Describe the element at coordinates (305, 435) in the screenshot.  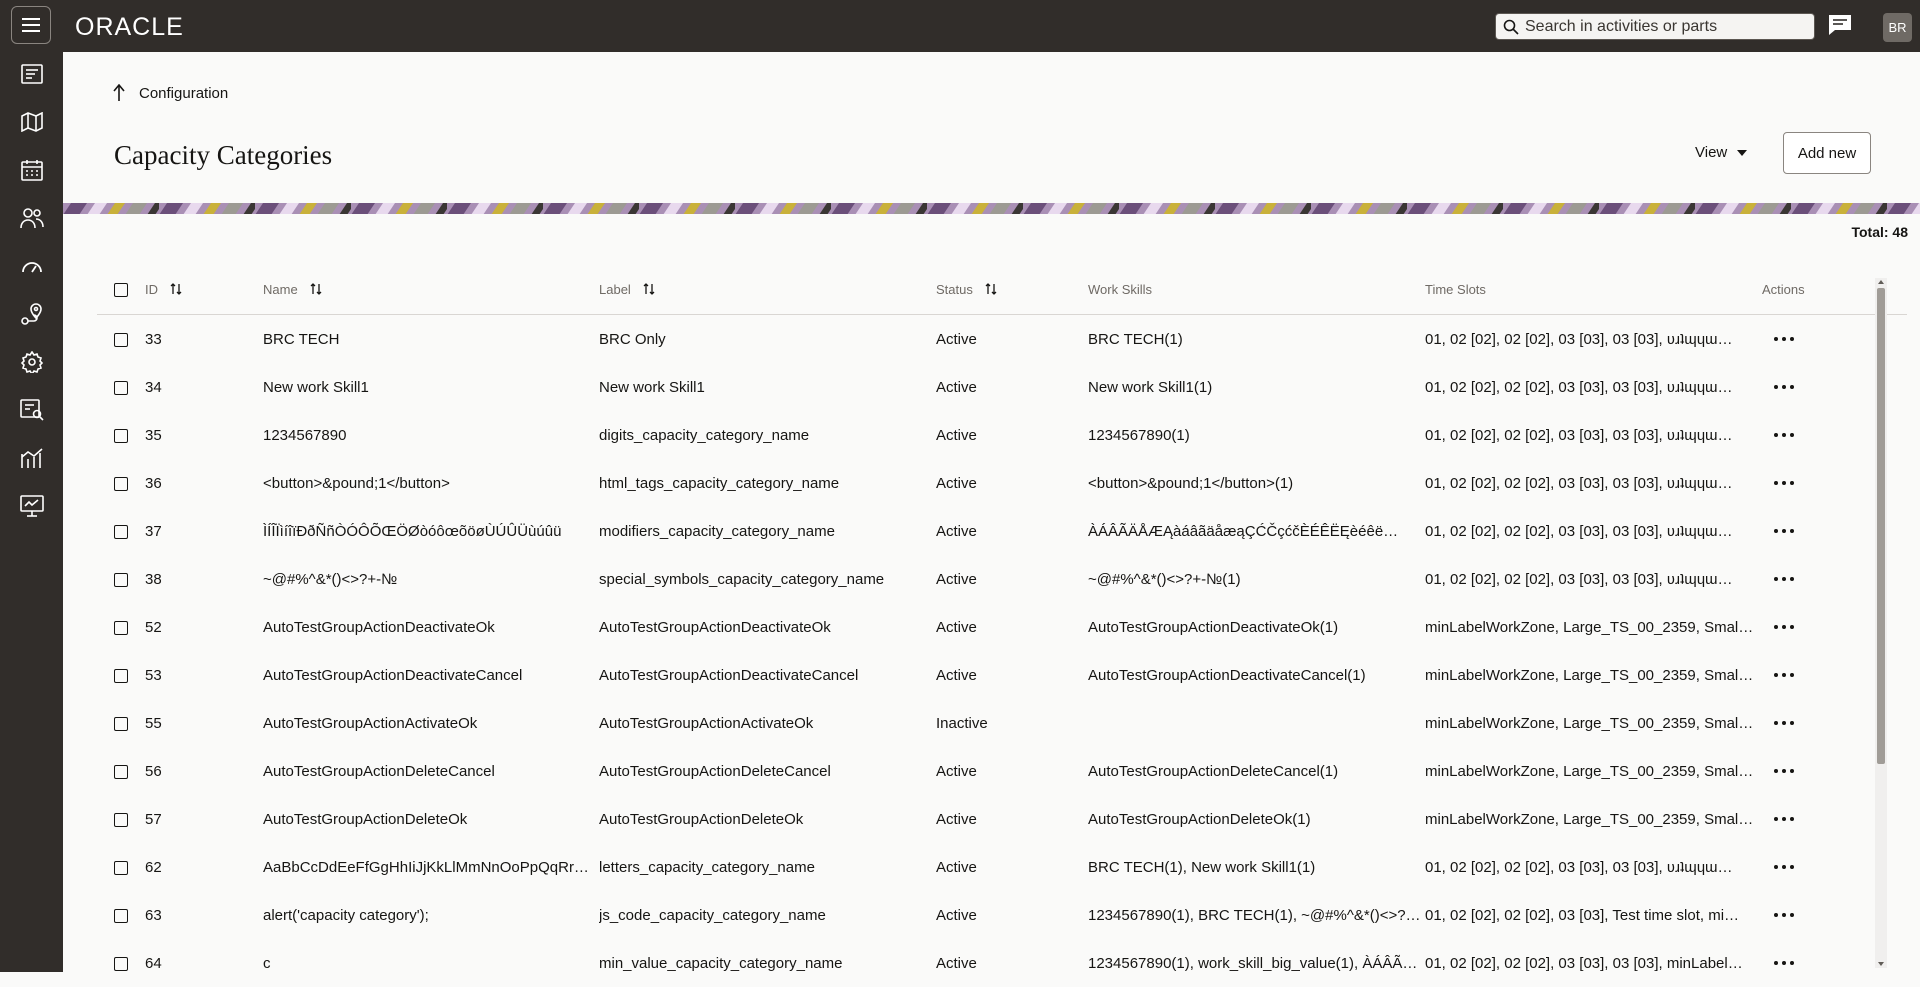
I see `cell-name: 1234567890` at that location.